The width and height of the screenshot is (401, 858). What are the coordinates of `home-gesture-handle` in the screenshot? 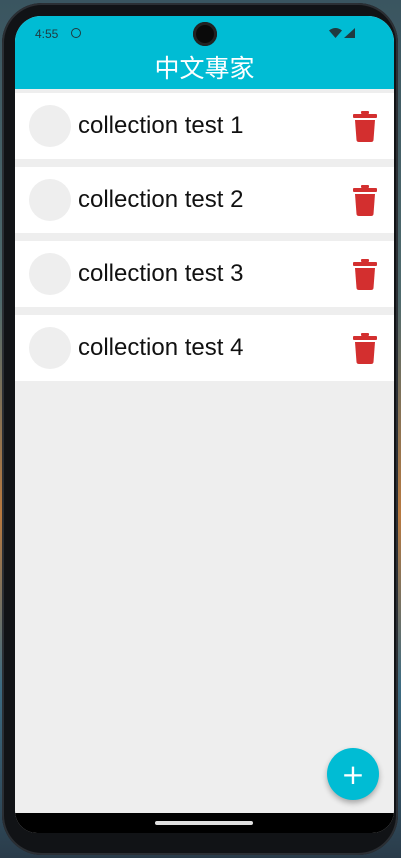 It's located at (204, 823).